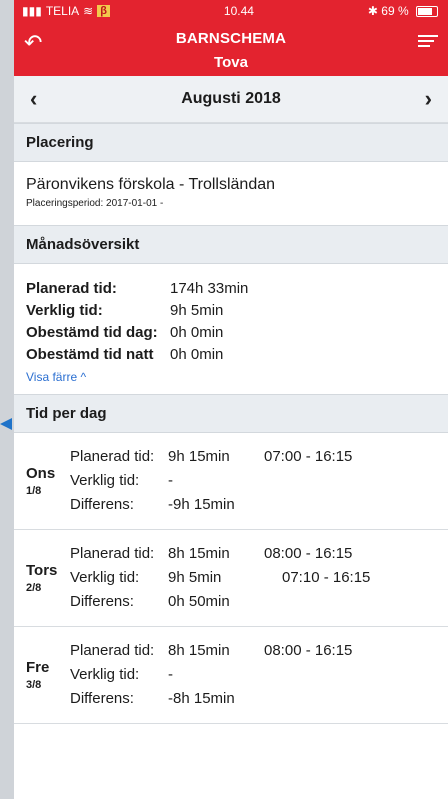  I want to click on day-date: 1/8, so click(34, 491).